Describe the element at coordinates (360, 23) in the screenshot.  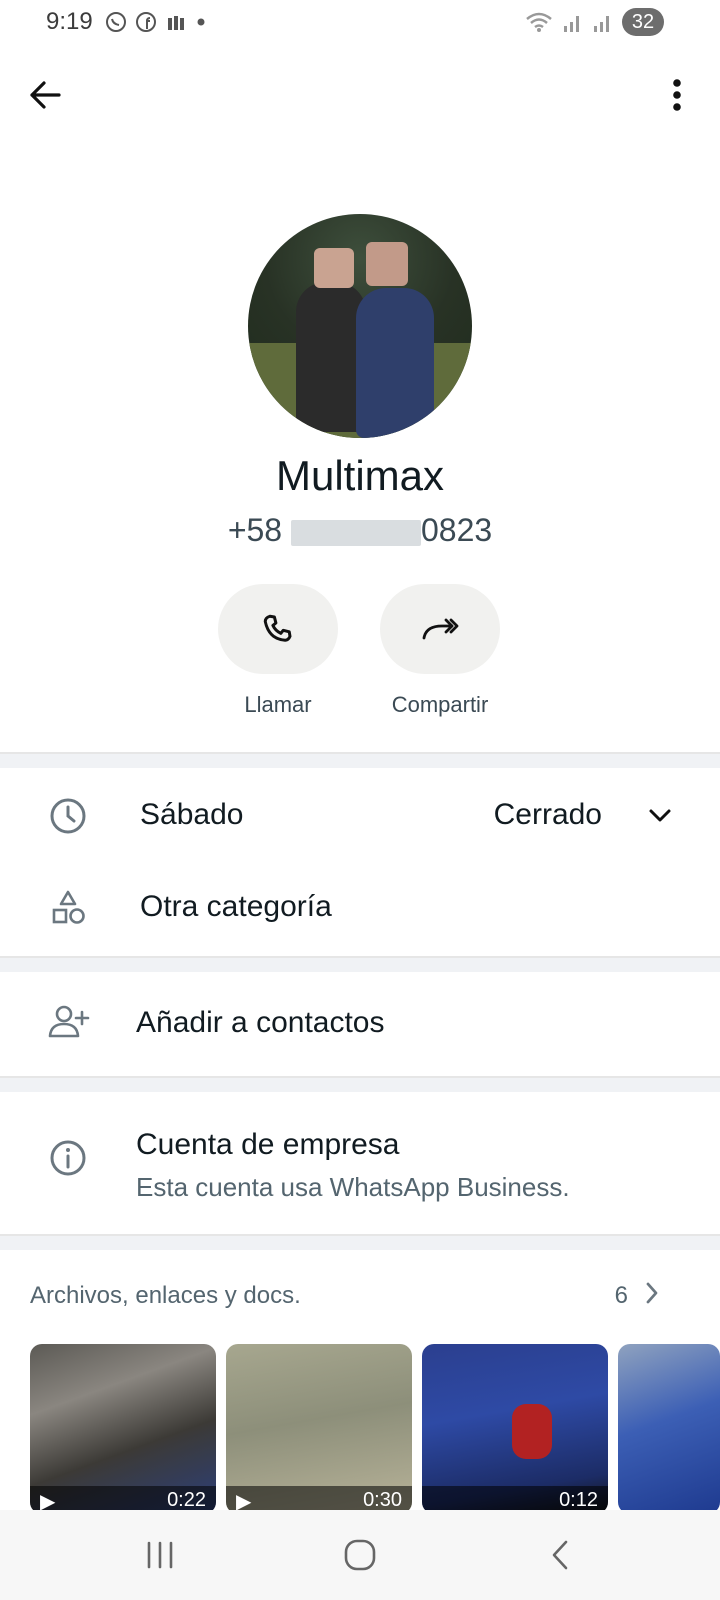
I see `status-bar: 9:19 32` at that location.